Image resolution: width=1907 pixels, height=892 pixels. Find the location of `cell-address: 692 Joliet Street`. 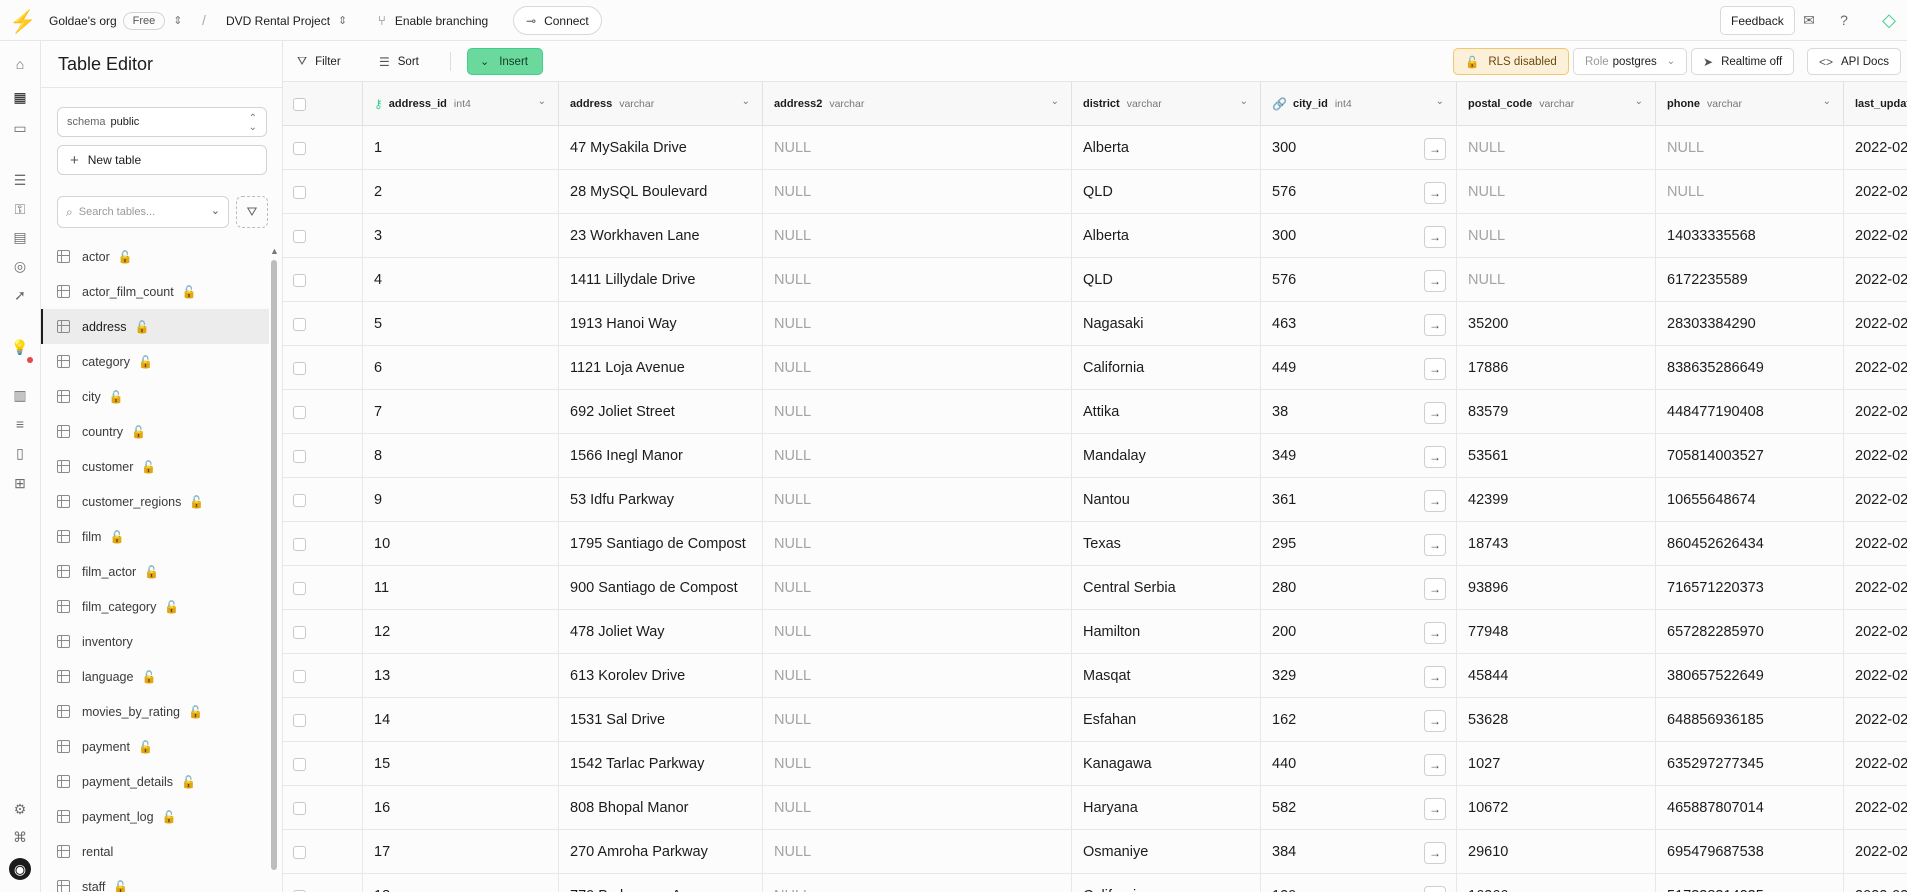

cell-address: 692 Joliet Street is located at coordinates (661, 412).